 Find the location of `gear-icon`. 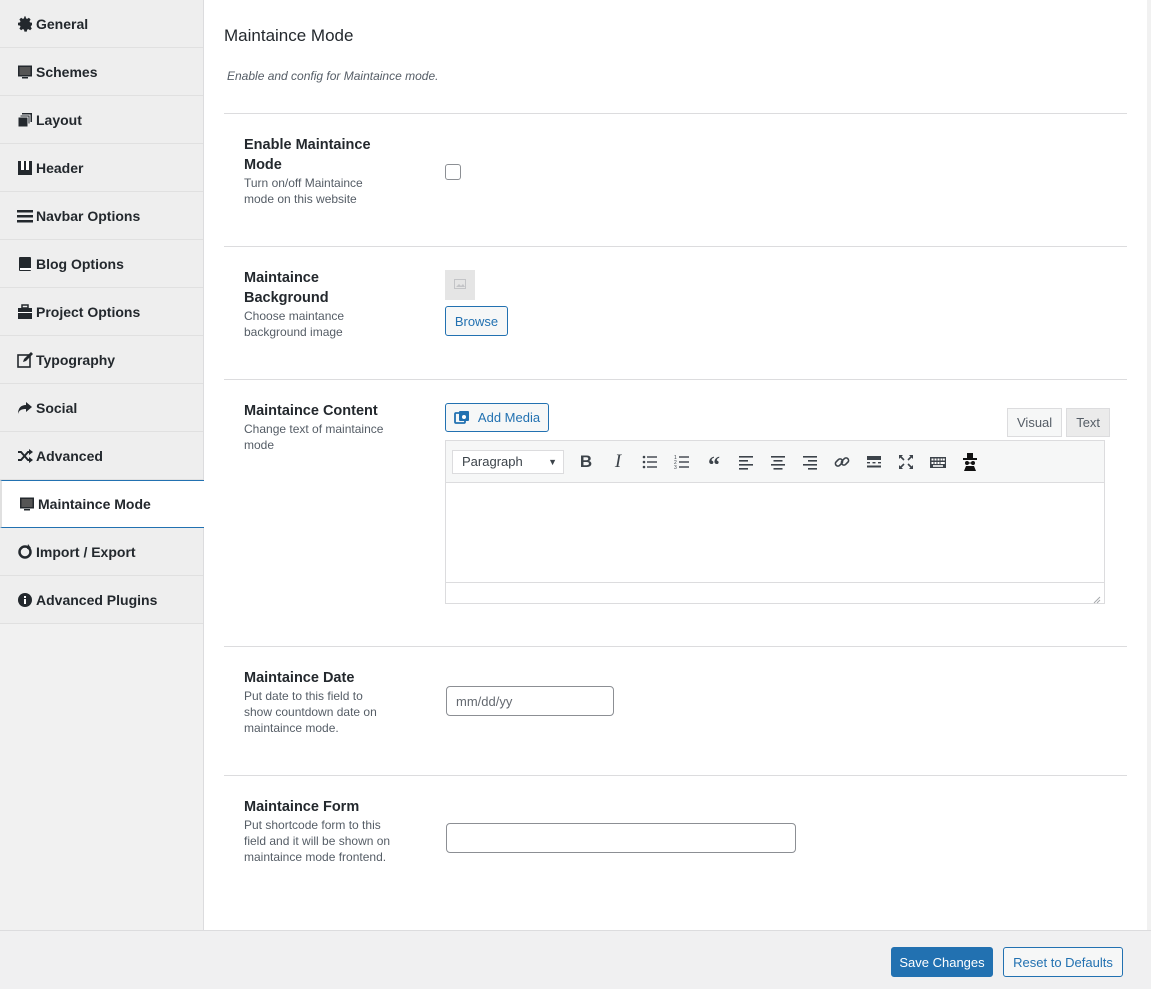

gear-icon is located at coordinates (24, 23).